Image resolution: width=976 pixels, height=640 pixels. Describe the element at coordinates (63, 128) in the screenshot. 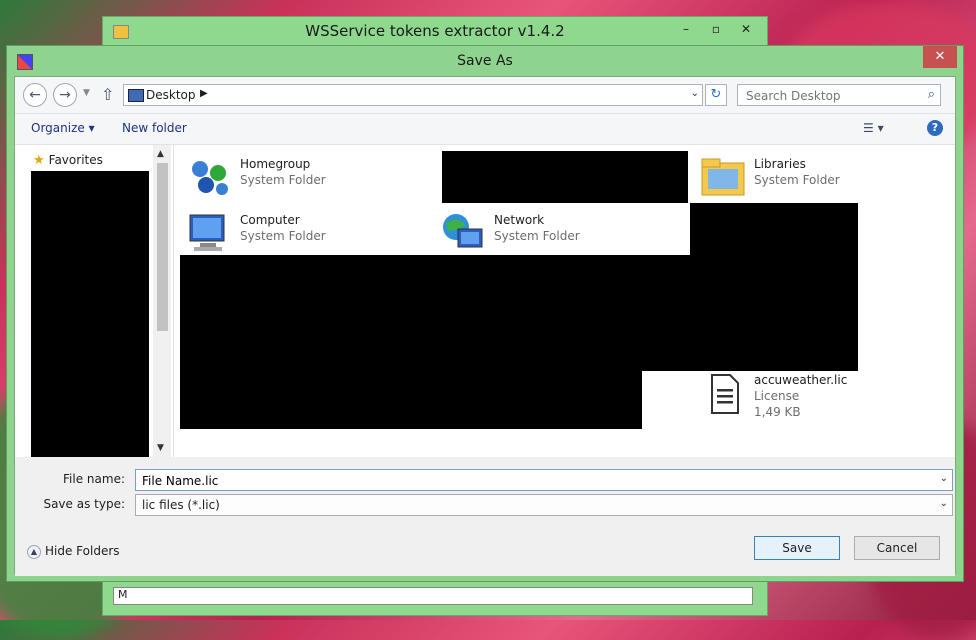

I see `organize-button: Organize ▾` at that location.